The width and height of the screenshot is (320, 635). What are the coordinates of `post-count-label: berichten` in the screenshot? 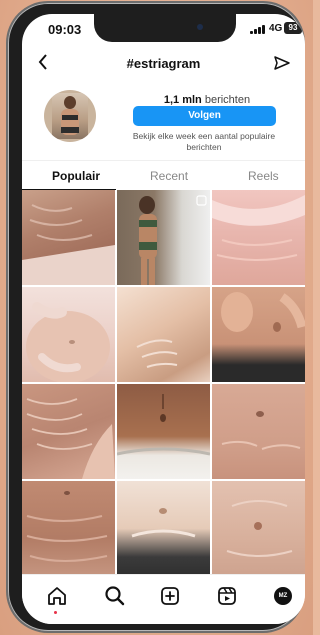 It's located at (227, 100).